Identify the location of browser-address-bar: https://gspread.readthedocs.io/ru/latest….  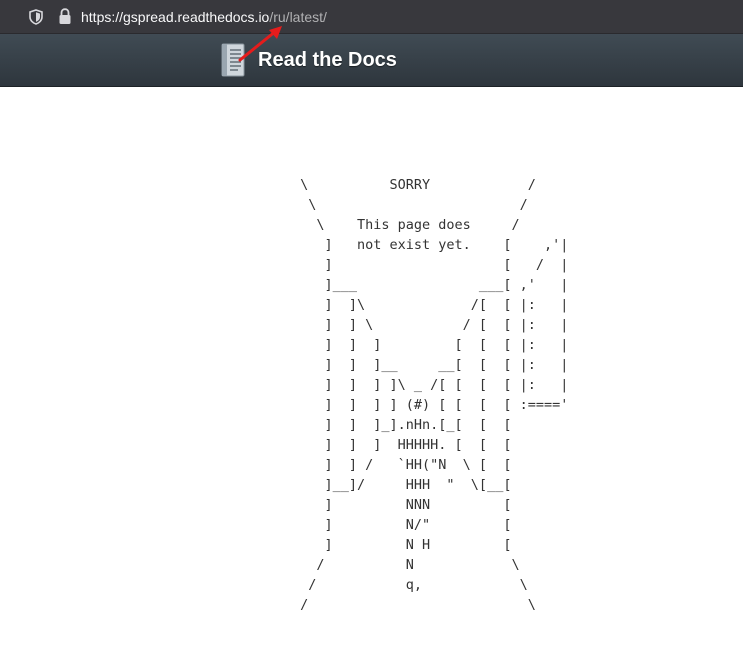
(371, 17).